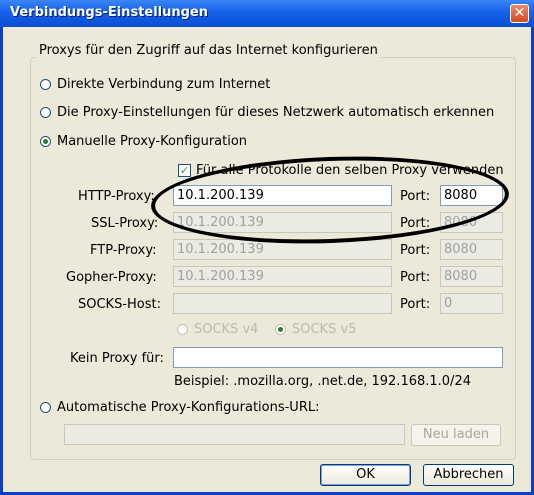  Describe the element at coordinates (267, 13) in the screenshot. I see `title-bar: Verbindungs-Einstellungen ✕` at that location.